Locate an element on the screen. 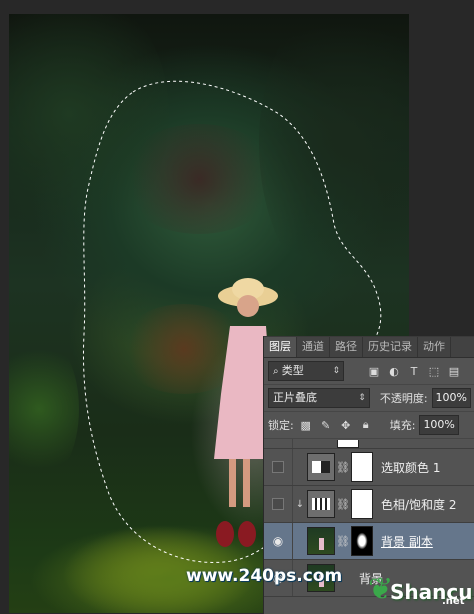 Image resolution: width=474 pixels, height=614 pixels. fill-label: 填充: is located at coordinates (402, 425).